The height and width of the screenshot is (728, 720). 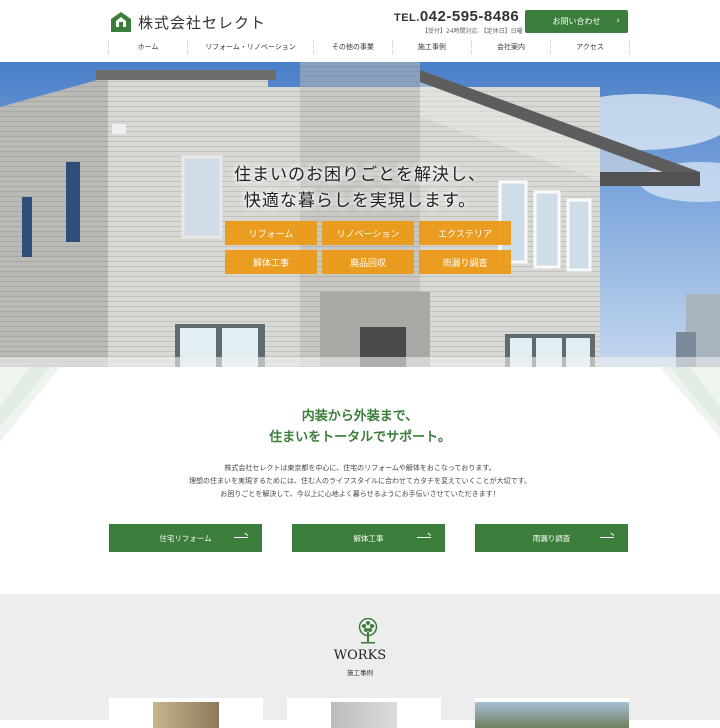 I want to click on nav-item-other-business: その他の事業, so click(x=353, y=47).